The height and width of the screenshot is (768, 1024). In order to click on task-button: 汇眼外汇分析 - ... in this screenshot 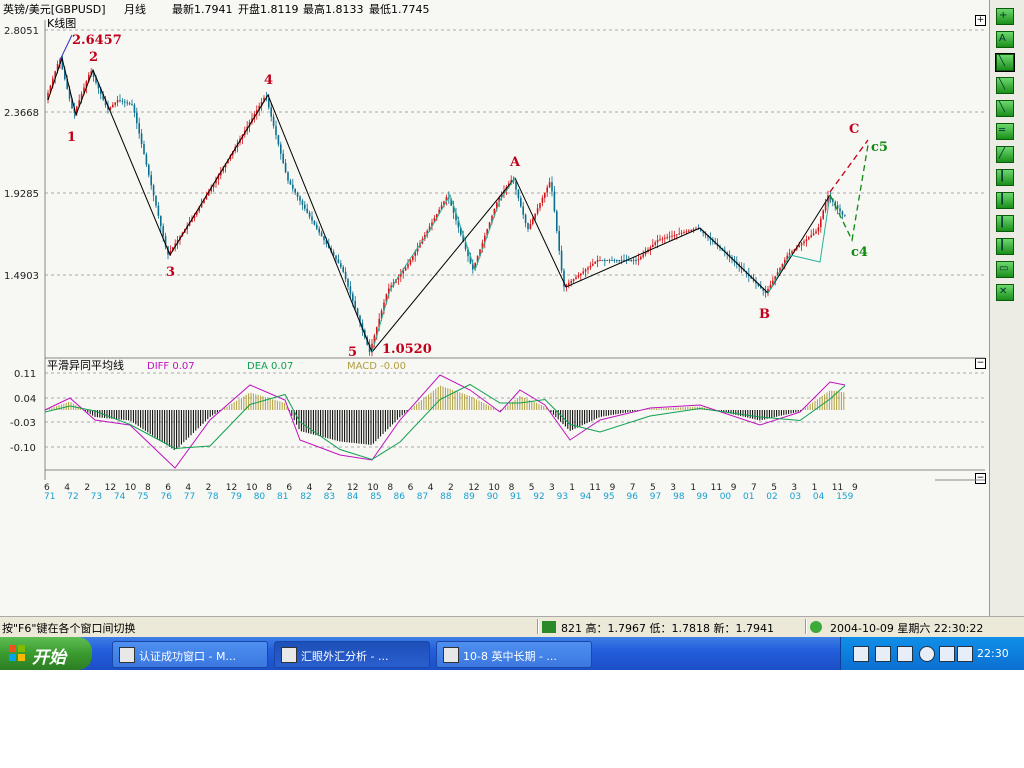, I will do `click(352, 654)`.